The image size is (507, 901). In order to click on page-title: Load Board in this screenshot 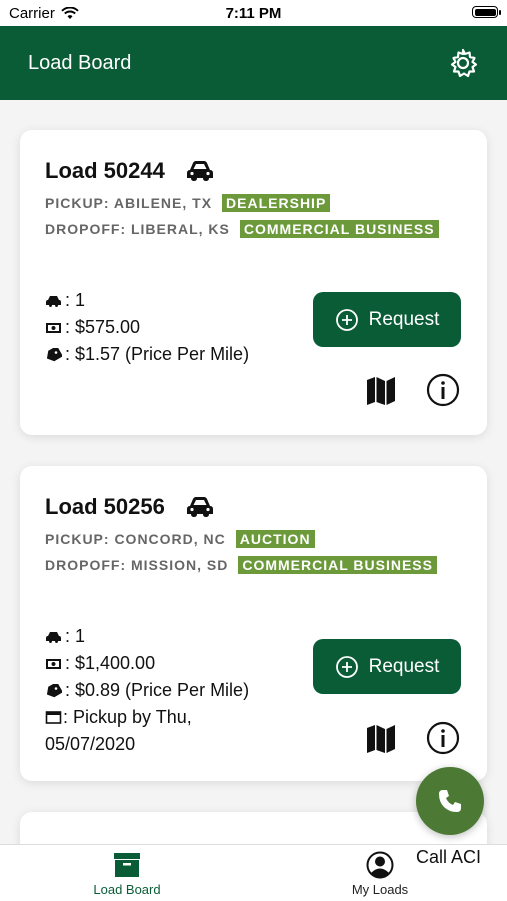, I will do `click(80, 63)`.